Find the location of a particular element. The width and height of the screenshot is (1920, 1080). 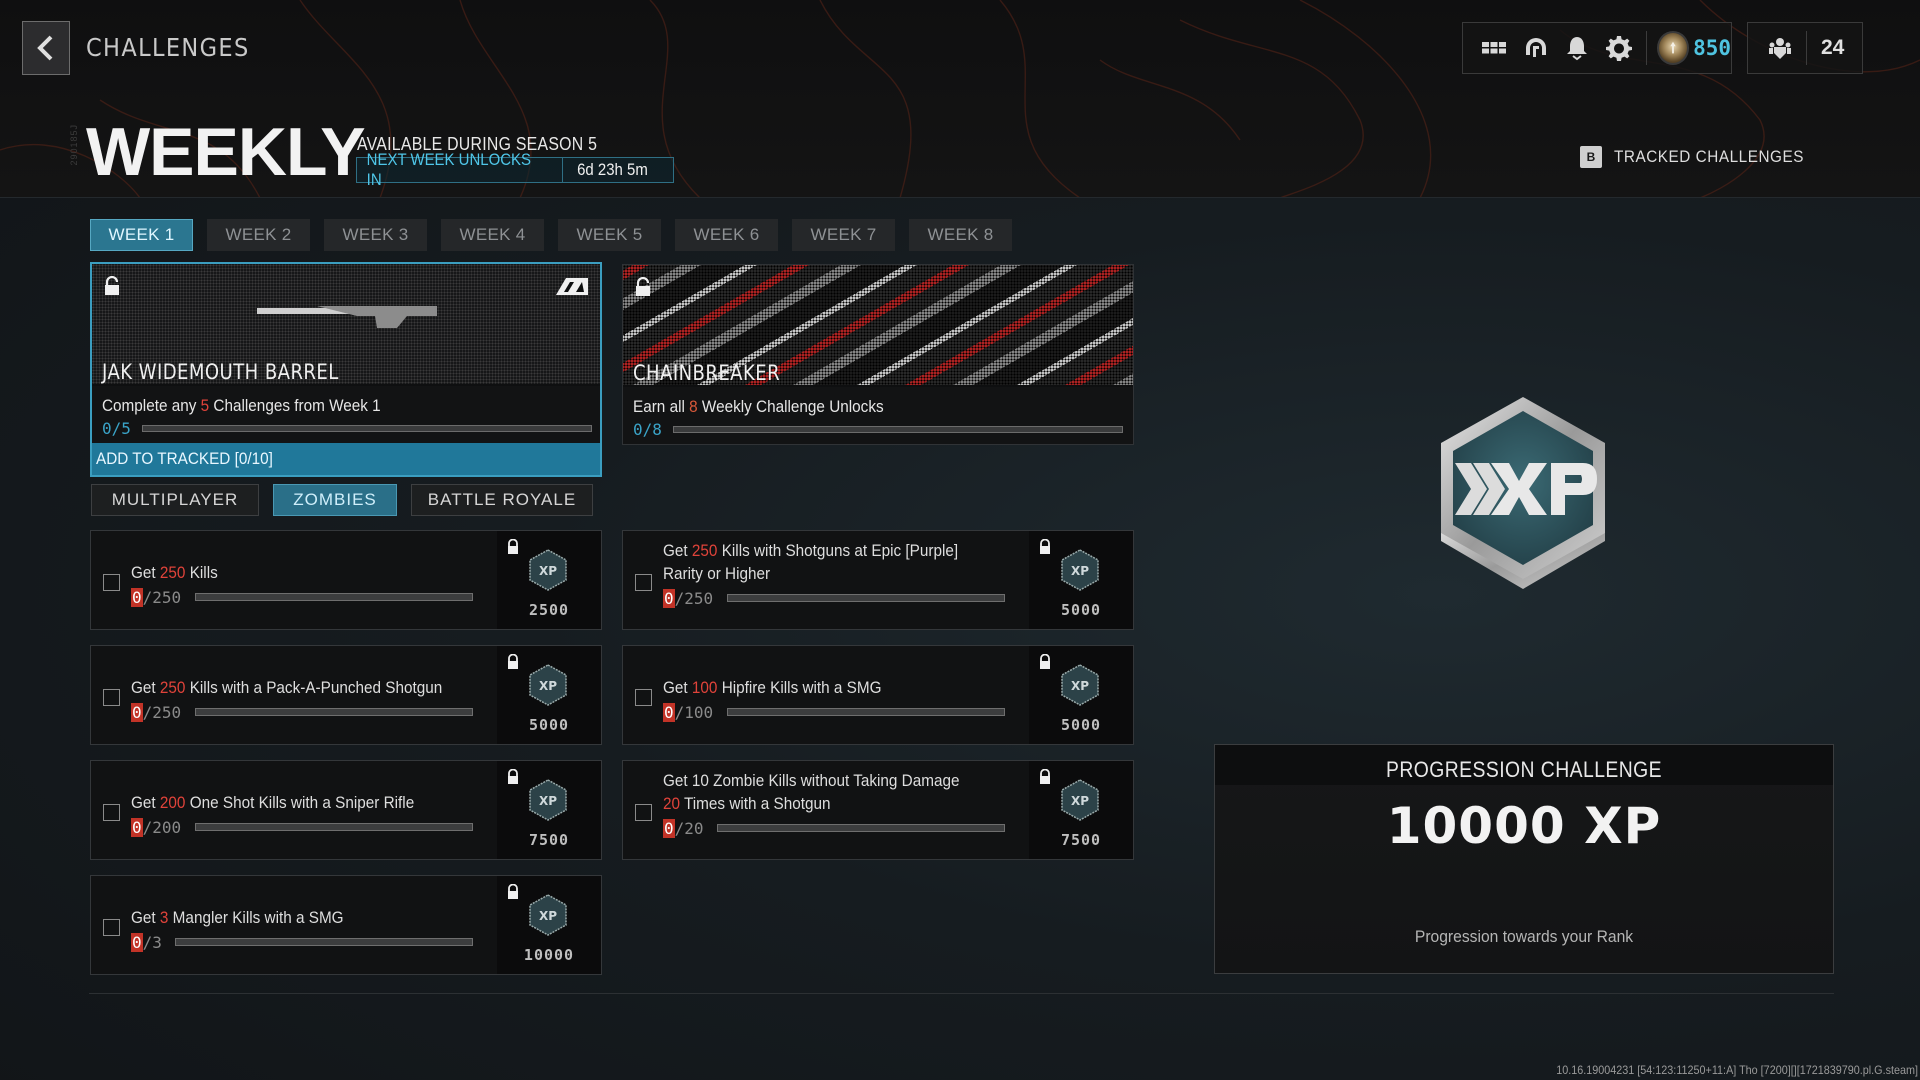

desc-count: 8 is located at coordinates (693, 406).